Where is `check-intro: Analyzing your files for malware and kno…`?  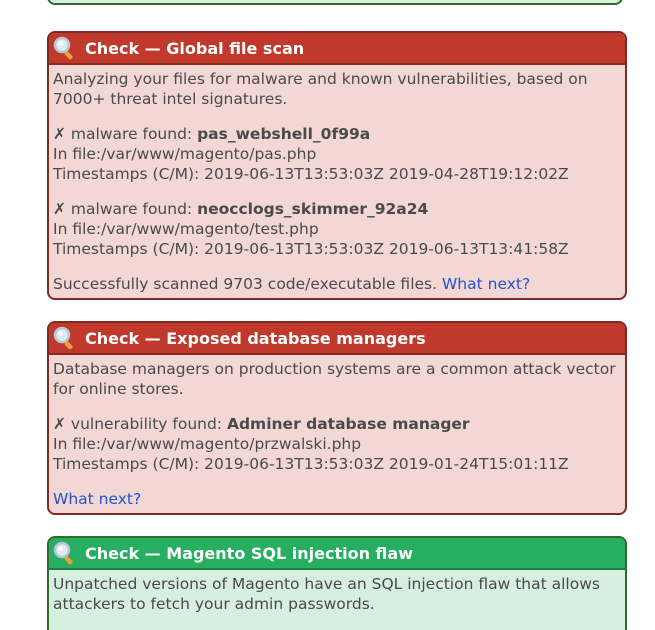
check-intro: Analyzing your files for malware and kno… is located at coordinates (320, 89).